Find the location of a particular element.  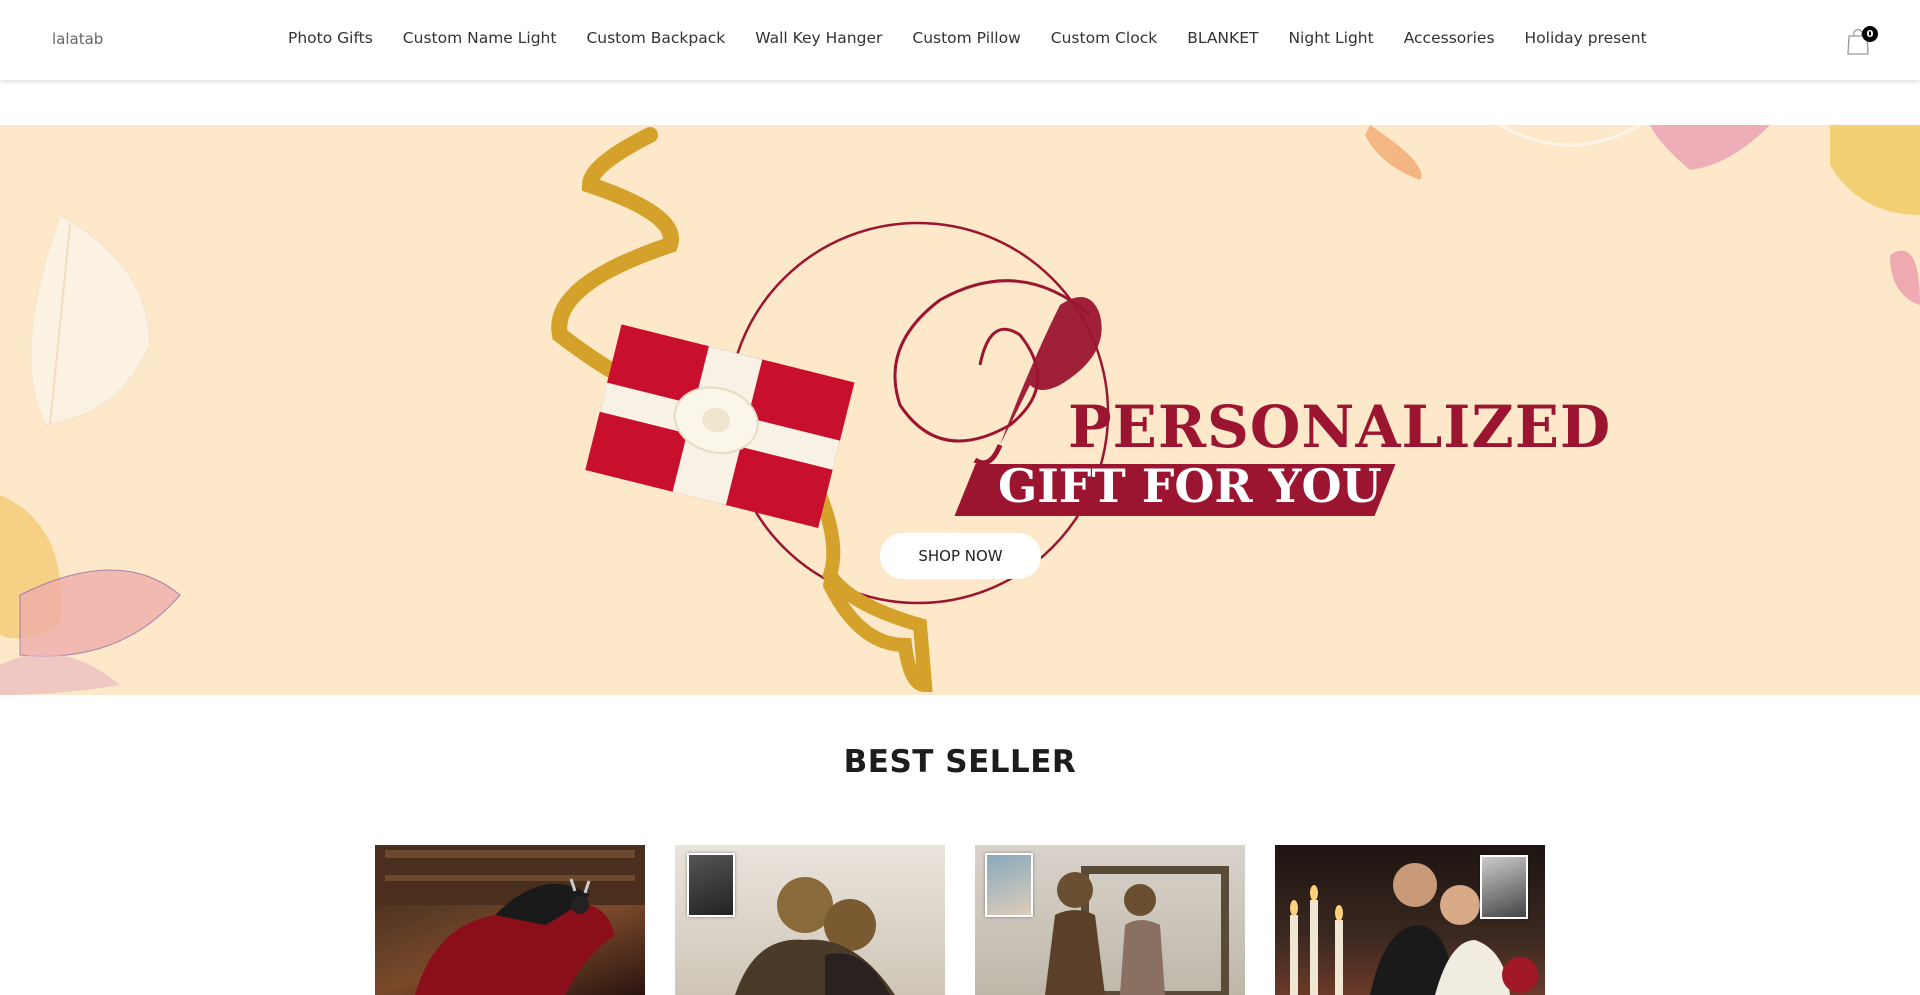

best-seller-title: BEST SELLER is located at coordinates (960, 762).